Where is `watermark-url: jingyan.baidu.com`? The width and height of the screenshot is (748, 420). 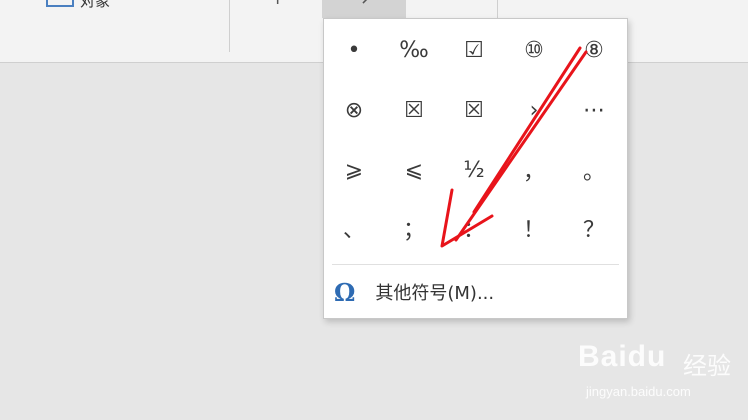
watermark-url: jingyan.baidu.com is located at coordinates (638, 391).